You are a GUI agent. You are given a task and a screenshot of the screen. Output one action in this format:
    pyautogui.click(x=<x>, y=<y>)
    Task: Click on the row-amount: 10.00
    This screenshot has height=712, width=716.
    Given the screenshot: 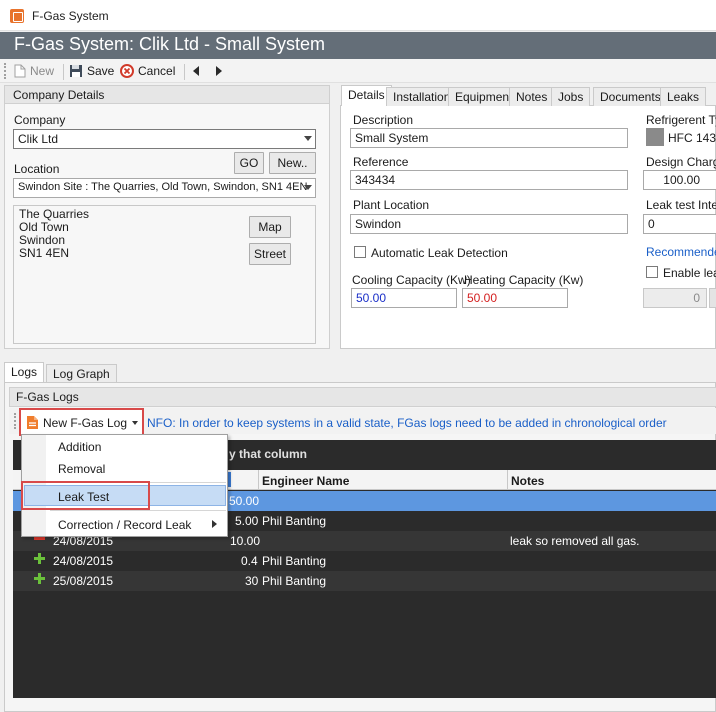 What is the action you would take?
    pyautogui.click(x=245, y=541)
    